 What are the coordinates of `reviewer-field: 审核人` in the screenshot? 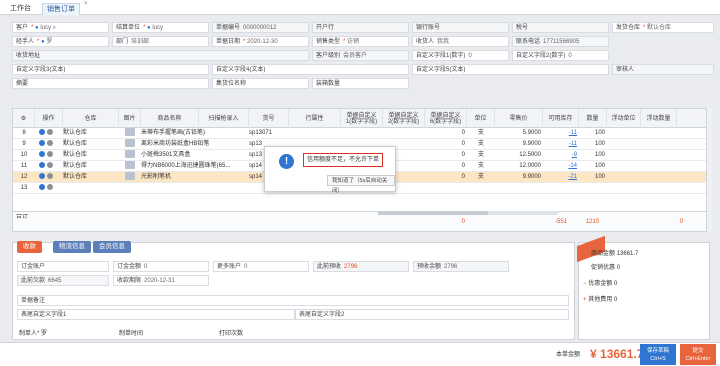 It's located at (663, 69).